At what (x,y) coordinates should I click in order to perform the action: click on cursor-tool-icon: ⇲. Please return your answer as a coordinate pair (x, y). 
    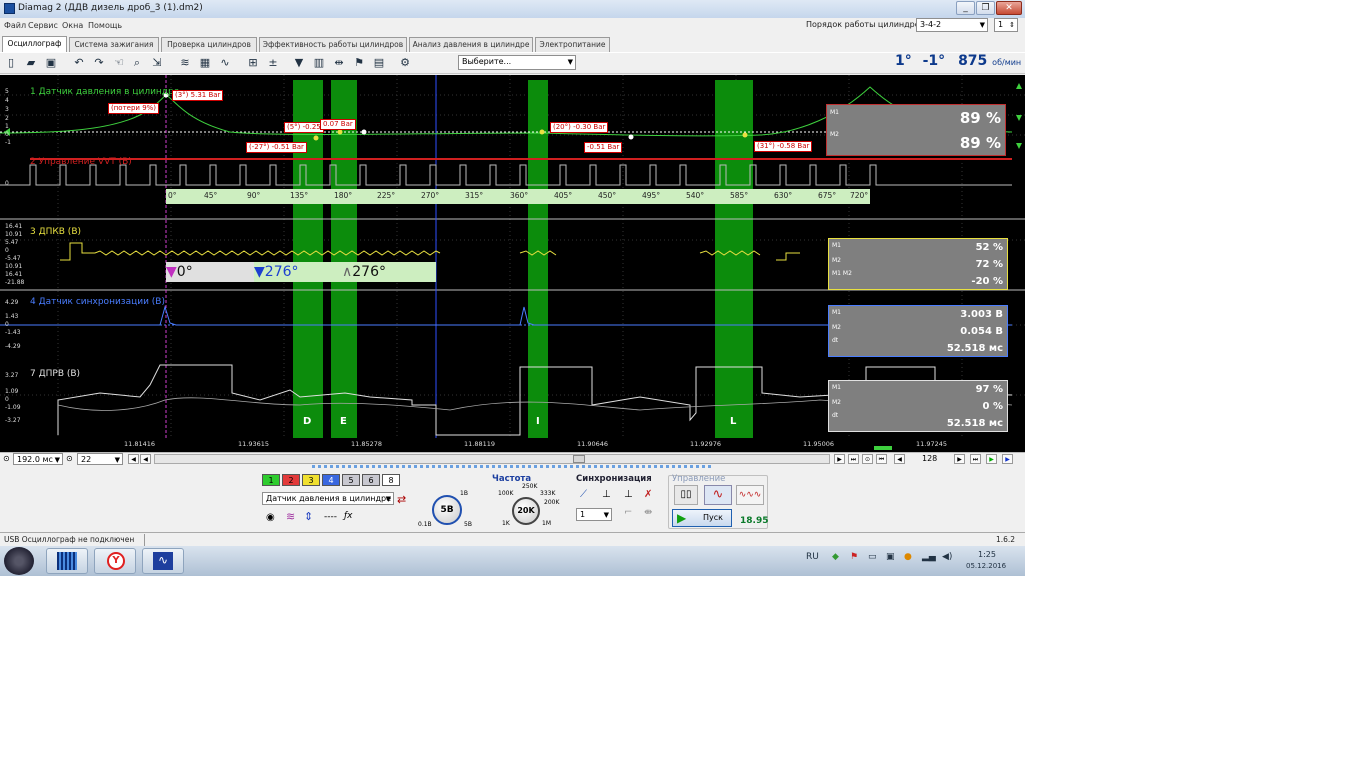
    Looking at the image, I should click on (157, 63).